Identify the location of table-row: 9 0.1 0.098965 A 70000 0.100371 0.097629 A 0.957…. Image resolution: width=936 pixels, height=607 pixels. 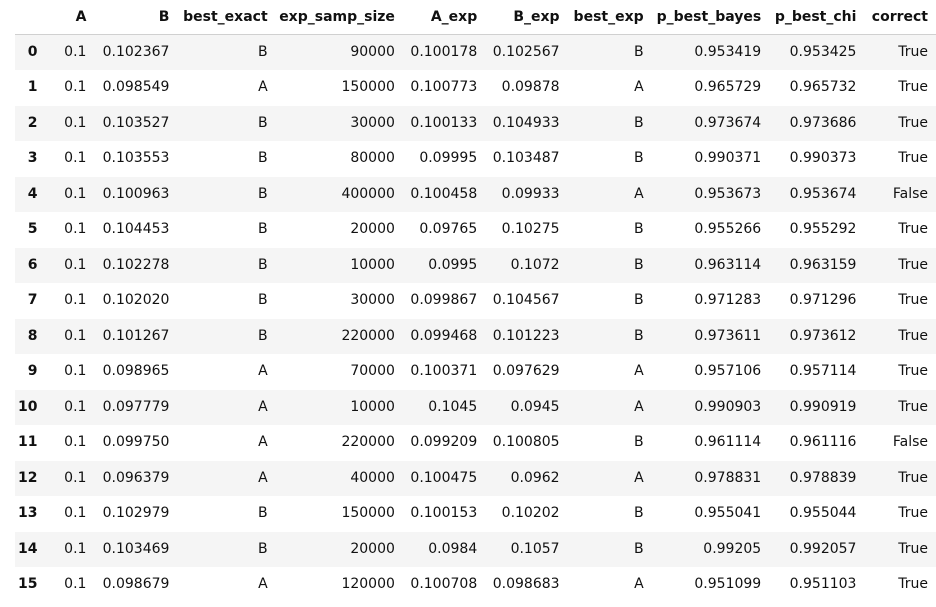
(475, 372).